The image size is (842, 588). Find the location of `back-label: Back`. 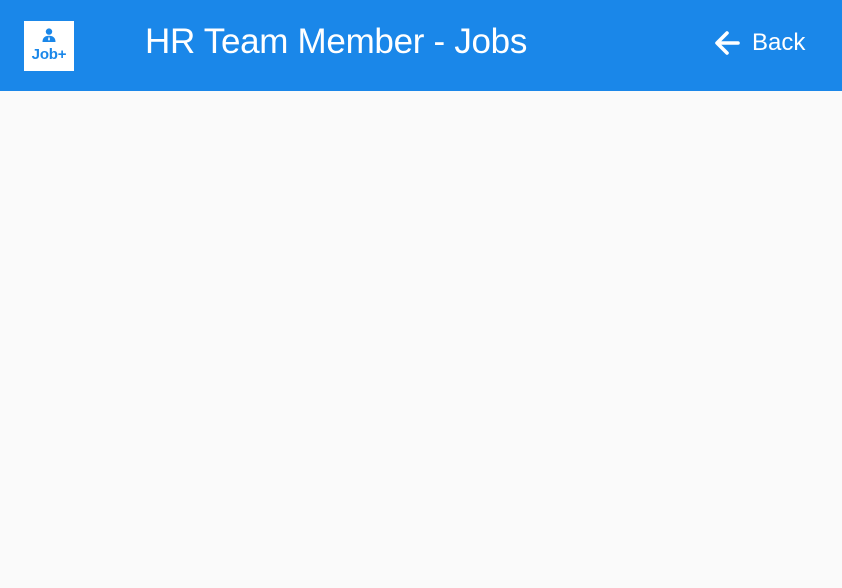

back-label: Back is located at coordinates (779, 42).